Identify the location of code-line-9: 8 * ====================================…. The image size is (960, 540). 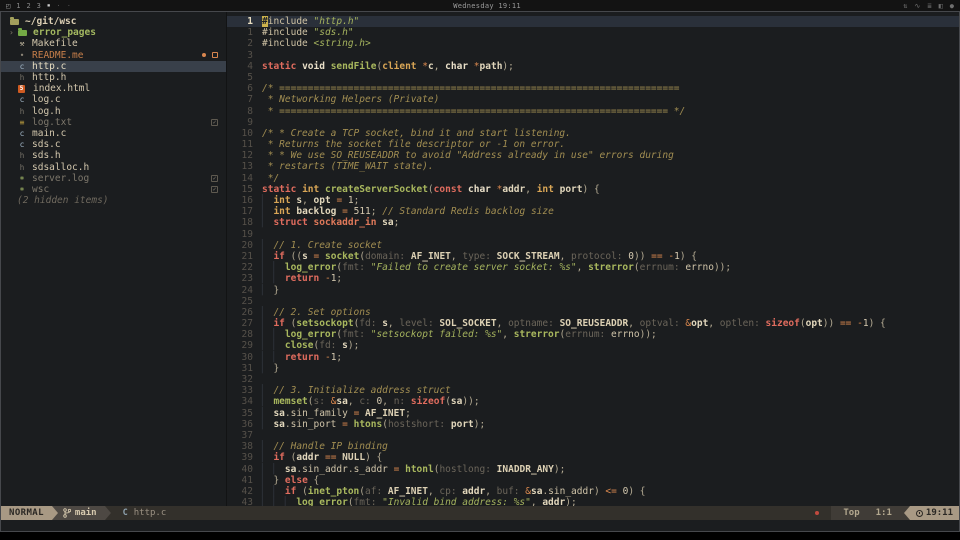
(593, 111).